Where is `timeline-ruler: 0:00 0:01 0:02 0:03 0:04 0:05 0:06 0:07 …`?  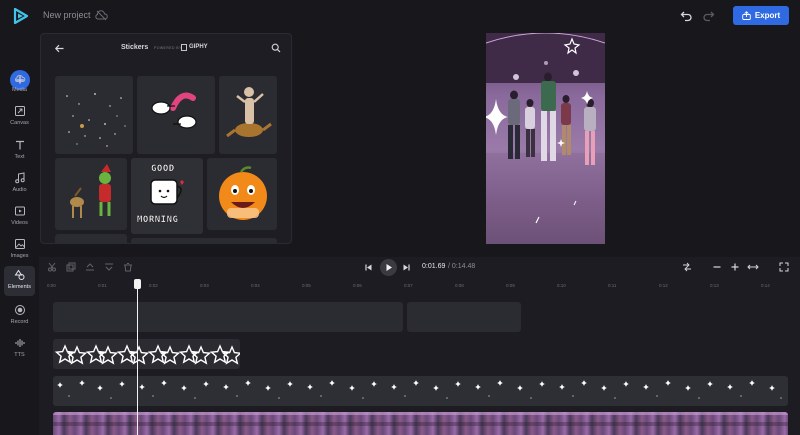 timeline-ruler: 0:00 0:01 0:02 0:03 0:04 0:05 0:06 0:07 … is located at coordinates (419, 287).